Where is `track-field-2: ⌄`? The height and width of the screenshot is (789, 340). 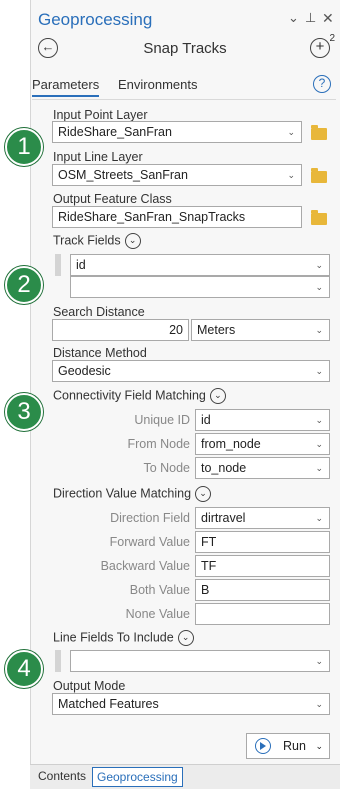
track-field-2: ⌄ is located at coordinates (200, 287).